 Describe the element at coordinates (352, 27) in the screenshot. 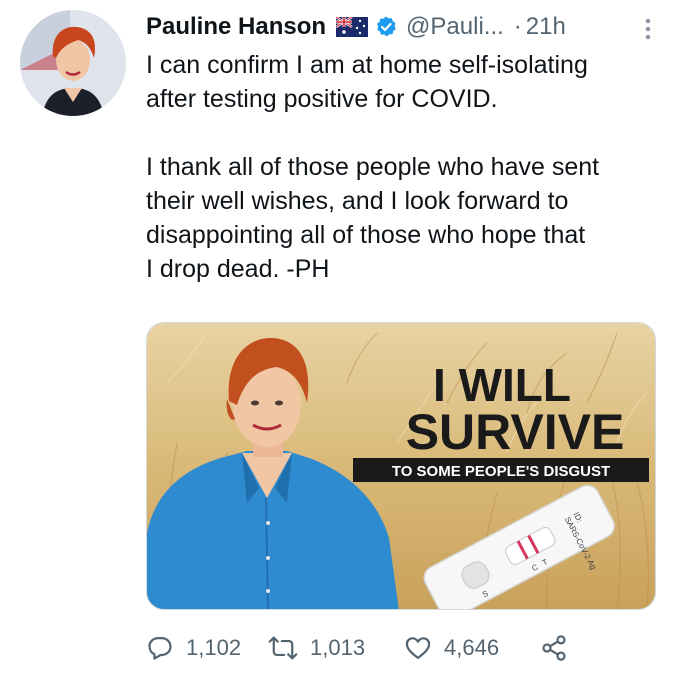

I see `australian-flag-icon` at that location.